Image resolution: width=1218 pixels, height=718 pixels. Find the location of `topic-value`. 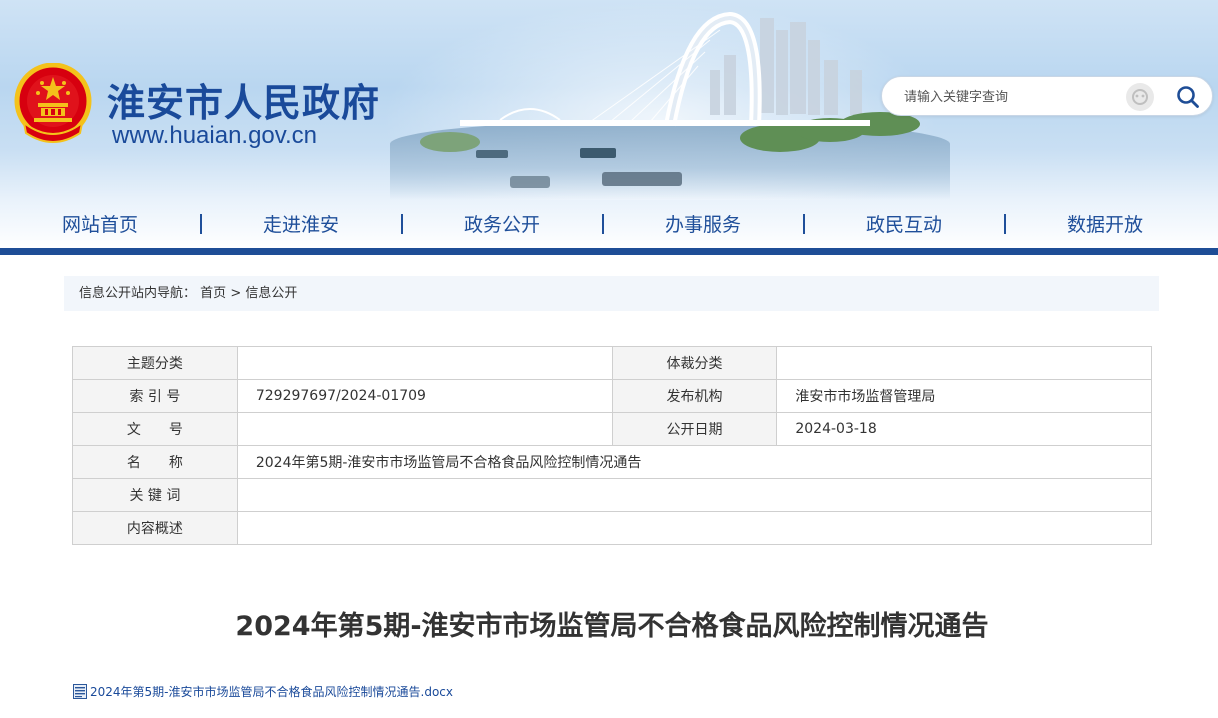

topic-value is located at coordinates (424, 363).